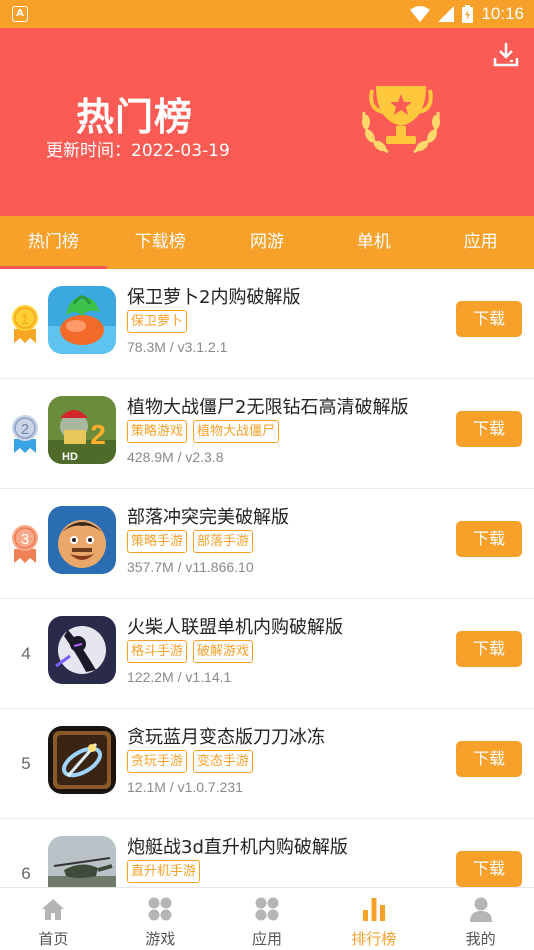 The image size is (534, 950). What do you see at coordinates (53, 242) in the screenshot?
I see `tab-hot: 热门榜` at bounding box center [53, 242].